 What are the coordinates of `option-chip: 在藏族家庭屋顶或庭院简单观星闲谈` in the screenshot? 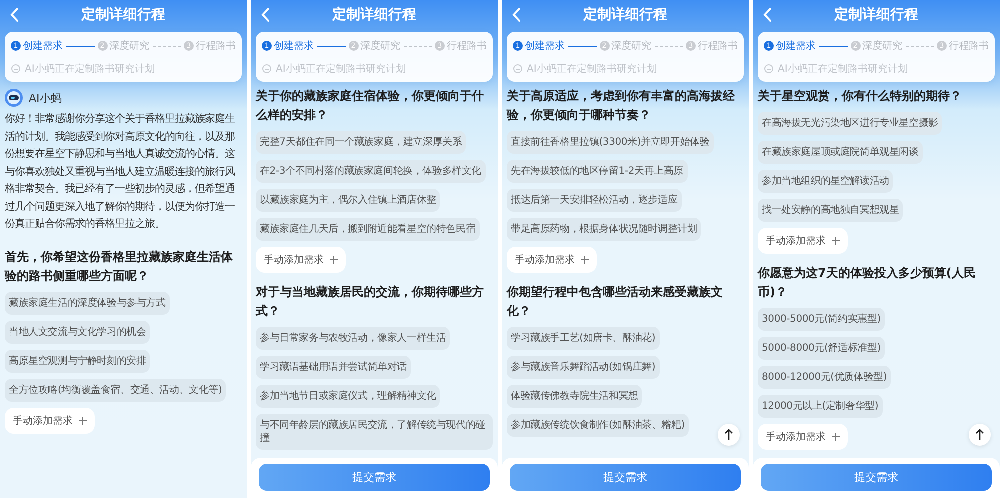 It's located at (840, 152).